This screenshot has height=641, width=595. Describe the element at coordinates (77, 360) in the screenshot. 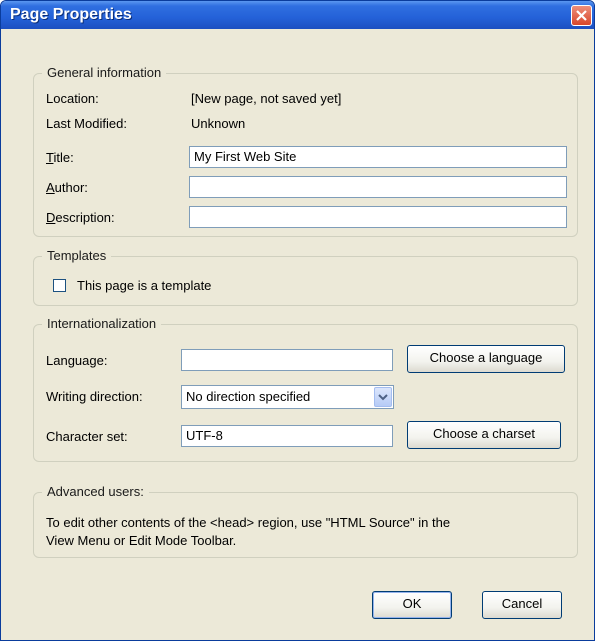

I see `language-label: Language:` at that location.